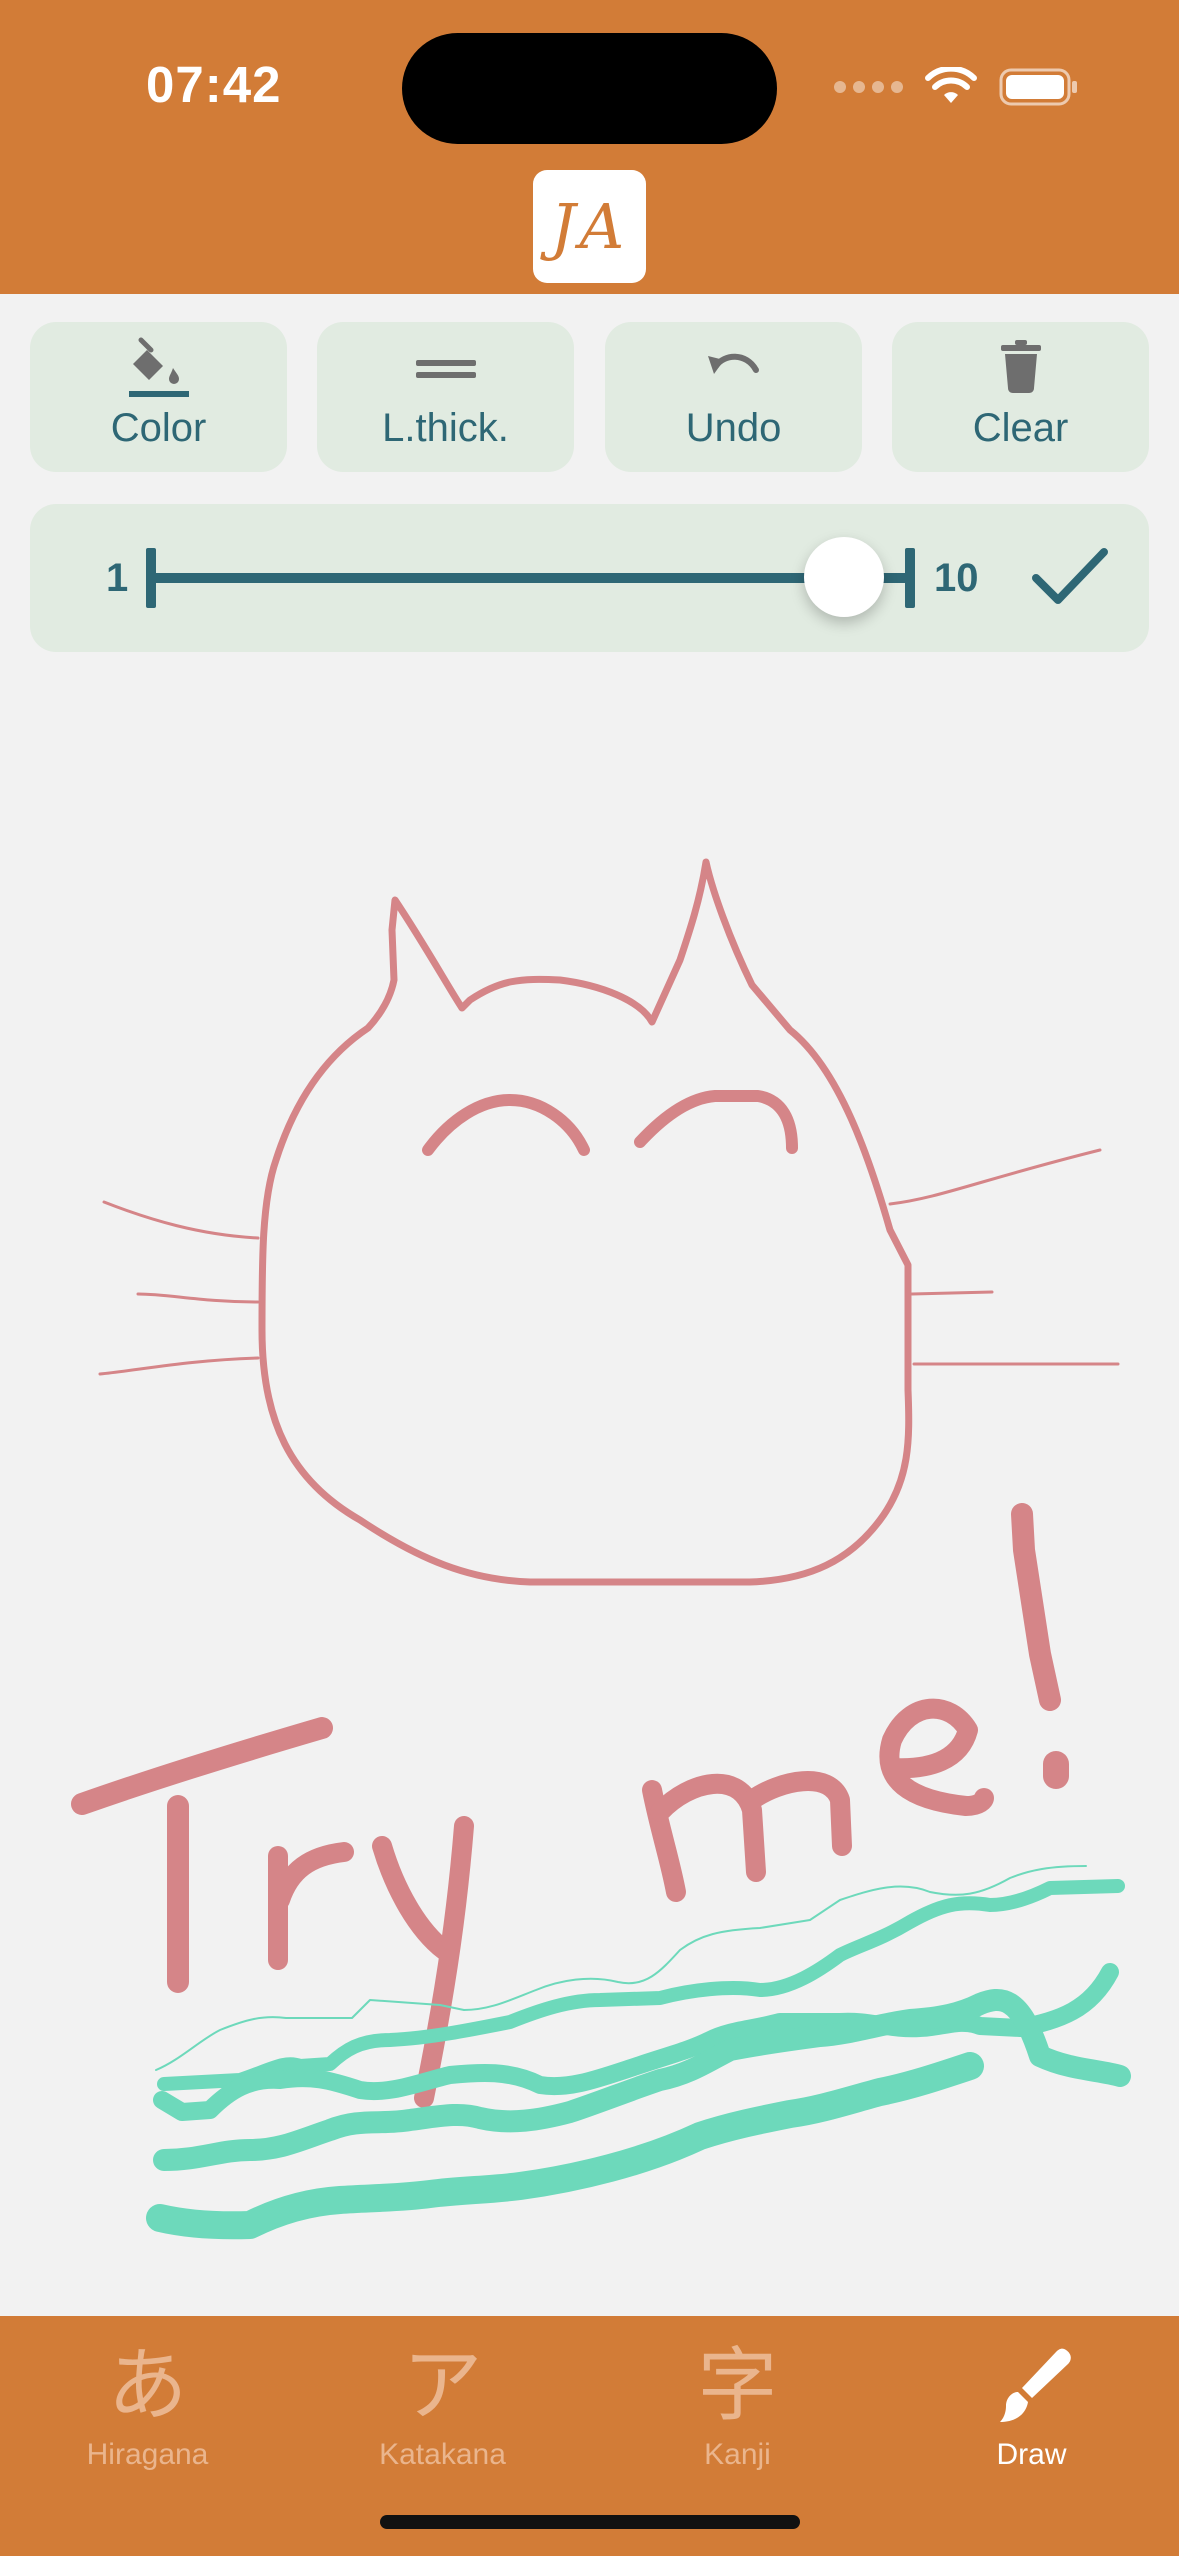 The image size is (1179, 2556). Describe the element at coordinates (868, 87) in the screenshot. I see `cellular-signal-icon` at that location.